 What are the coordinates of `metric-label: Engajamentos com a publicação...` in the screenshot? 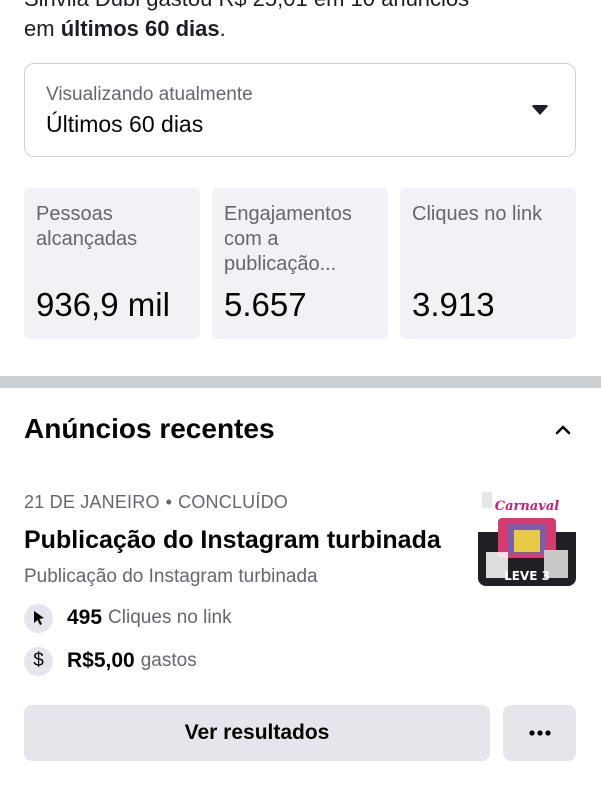 It's located at (288, 239).